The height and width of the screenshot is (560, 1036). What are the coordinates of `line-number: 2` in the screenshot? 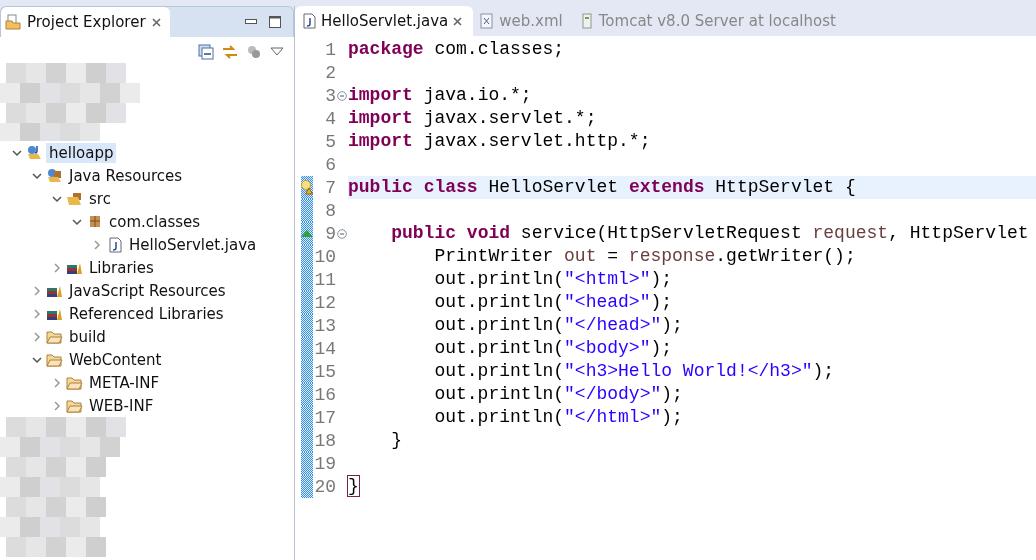 It's located at (330, 72).